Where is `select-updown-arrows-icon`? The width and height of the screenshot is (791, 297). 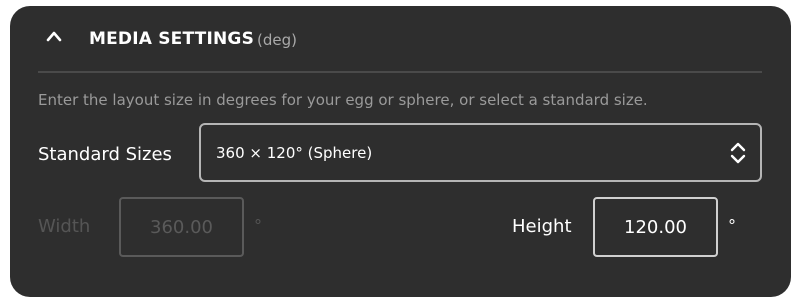 select-updown-arrows-icon is located at coordinates (738, 153).